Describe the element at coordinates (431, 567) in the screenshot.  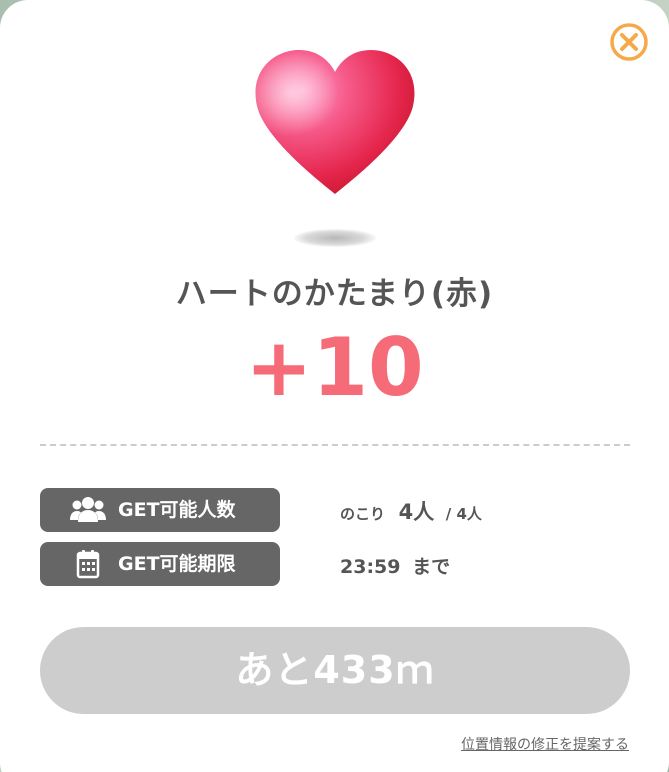
I see `deadline-suffix: まで` at that location.